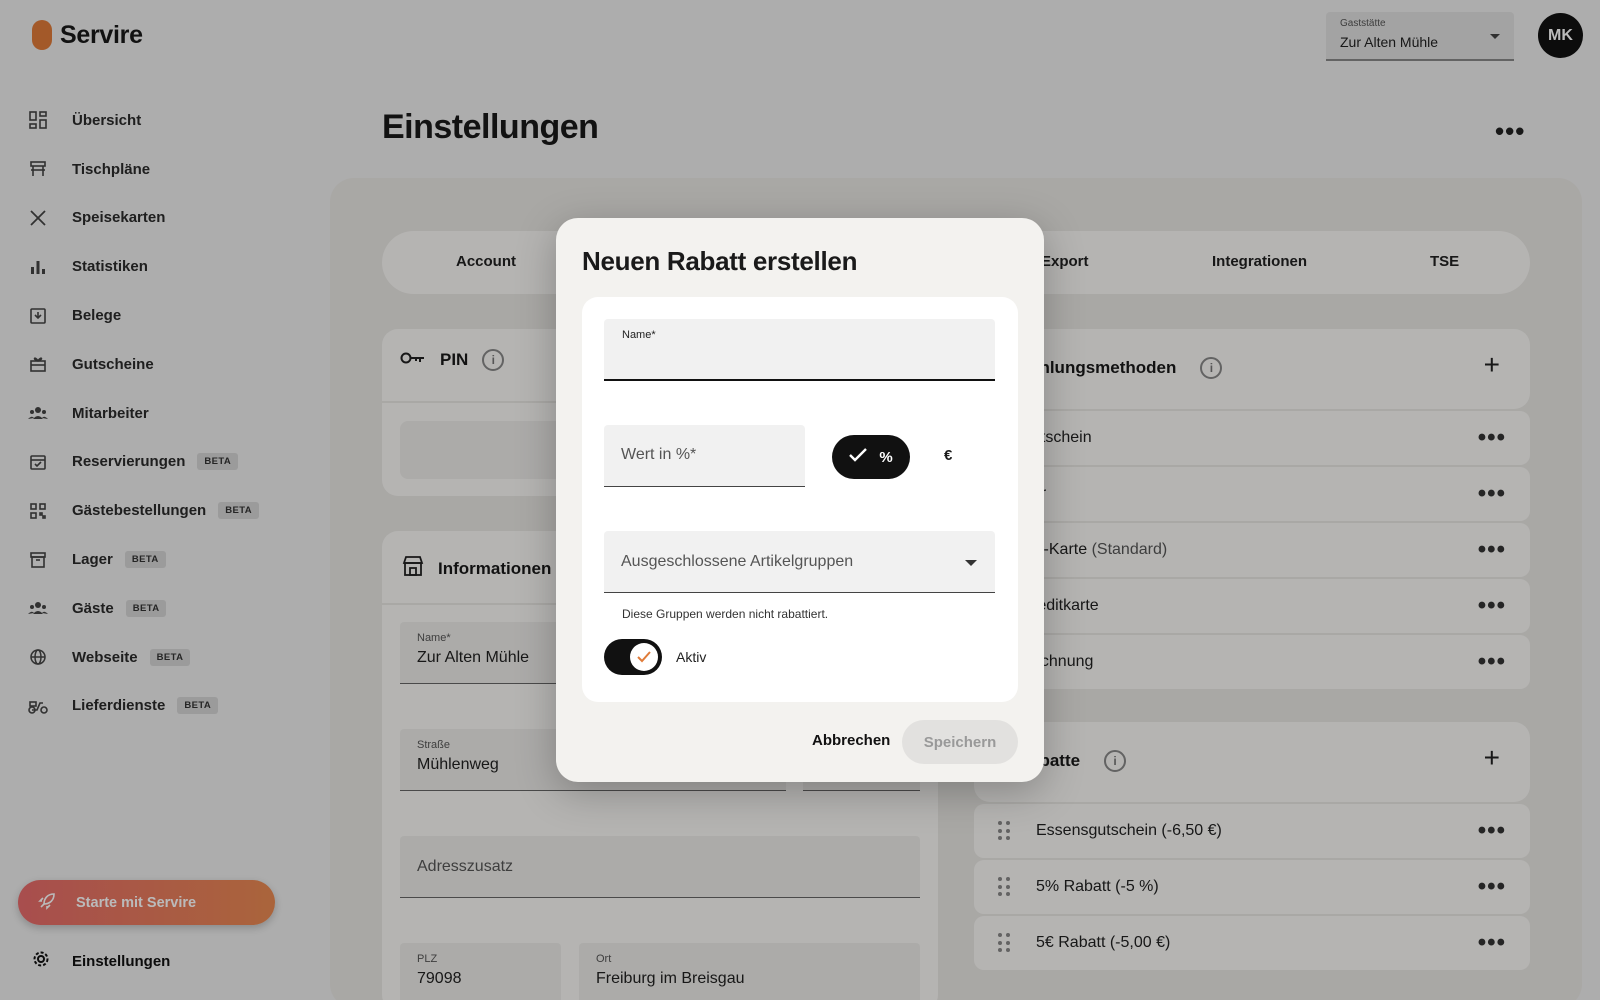 This screenshot has height=1000, width=1600. Describe the element at coordinates (644, 657) in the screenshot. I see `toggle-knob` at that location.